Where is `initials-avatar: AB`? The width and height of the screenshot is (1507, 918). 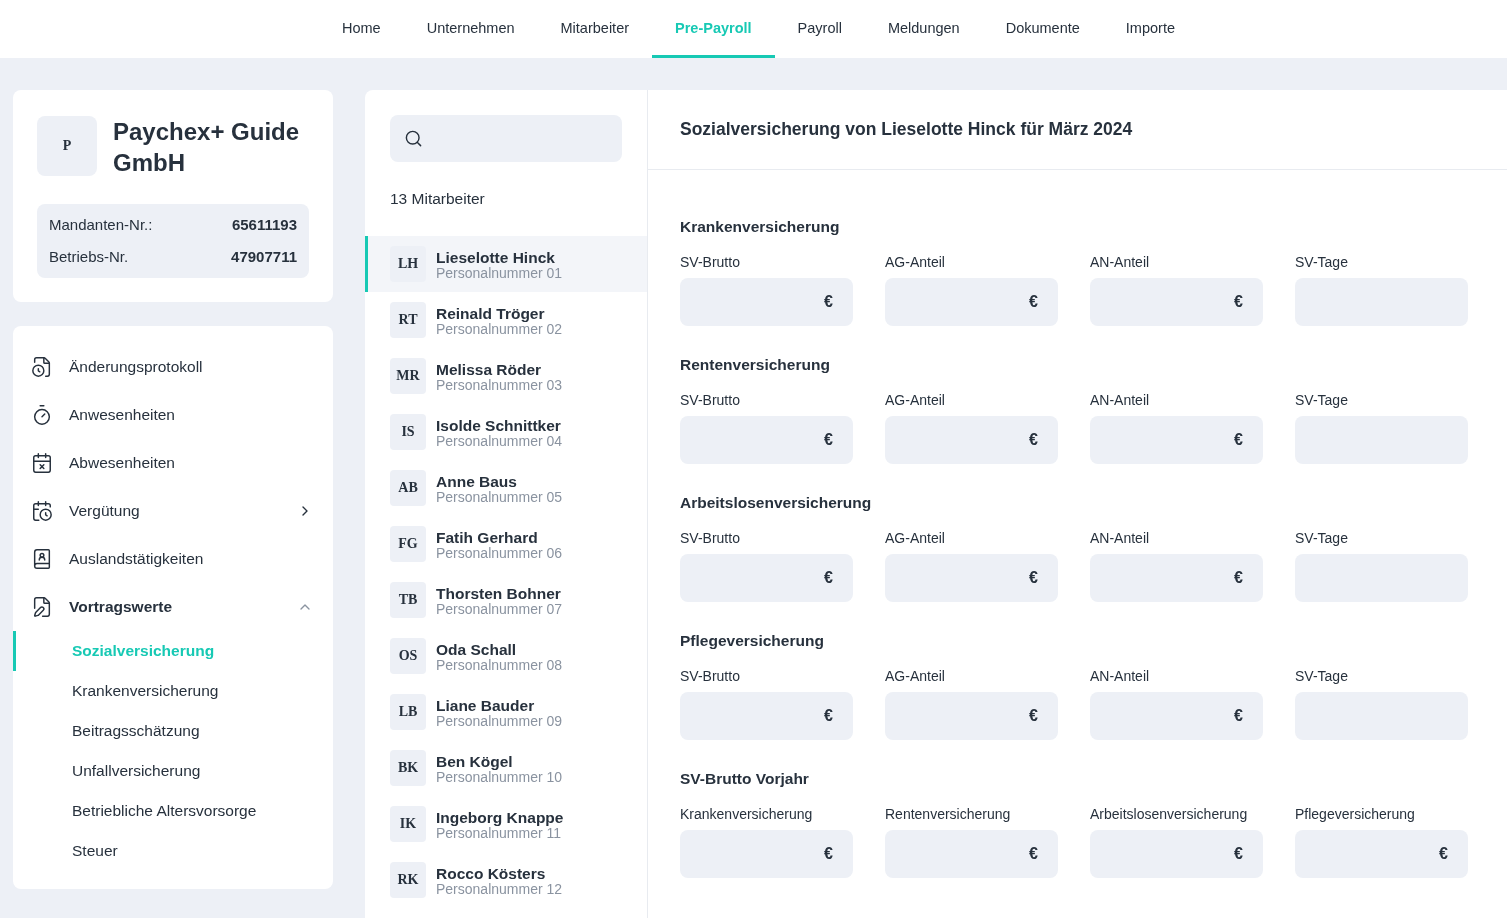
initials-avatar: AB is located at coordinates (408, 488).